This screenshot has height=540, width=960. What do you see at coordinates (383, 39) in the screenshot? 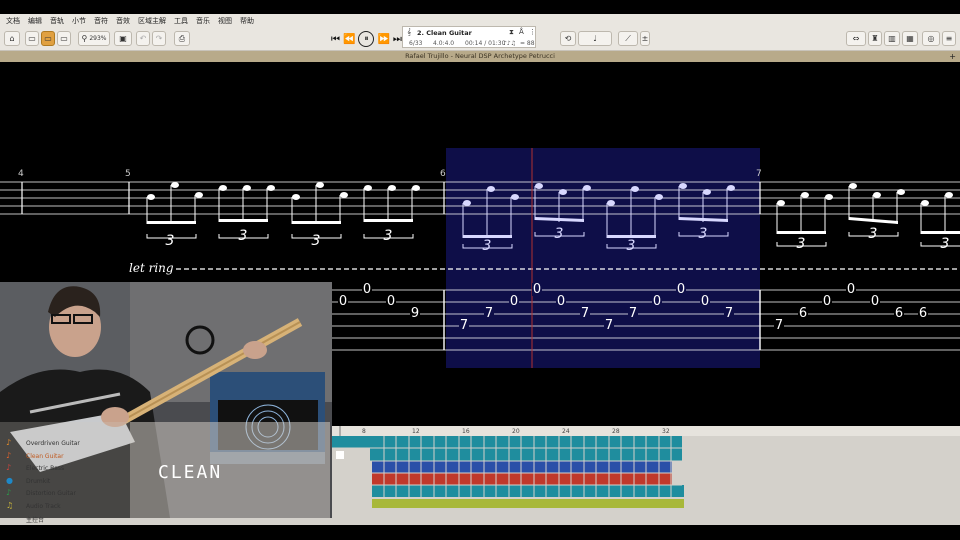
I see `next-bar-button: ⏩` at bounding box center [383, 39].